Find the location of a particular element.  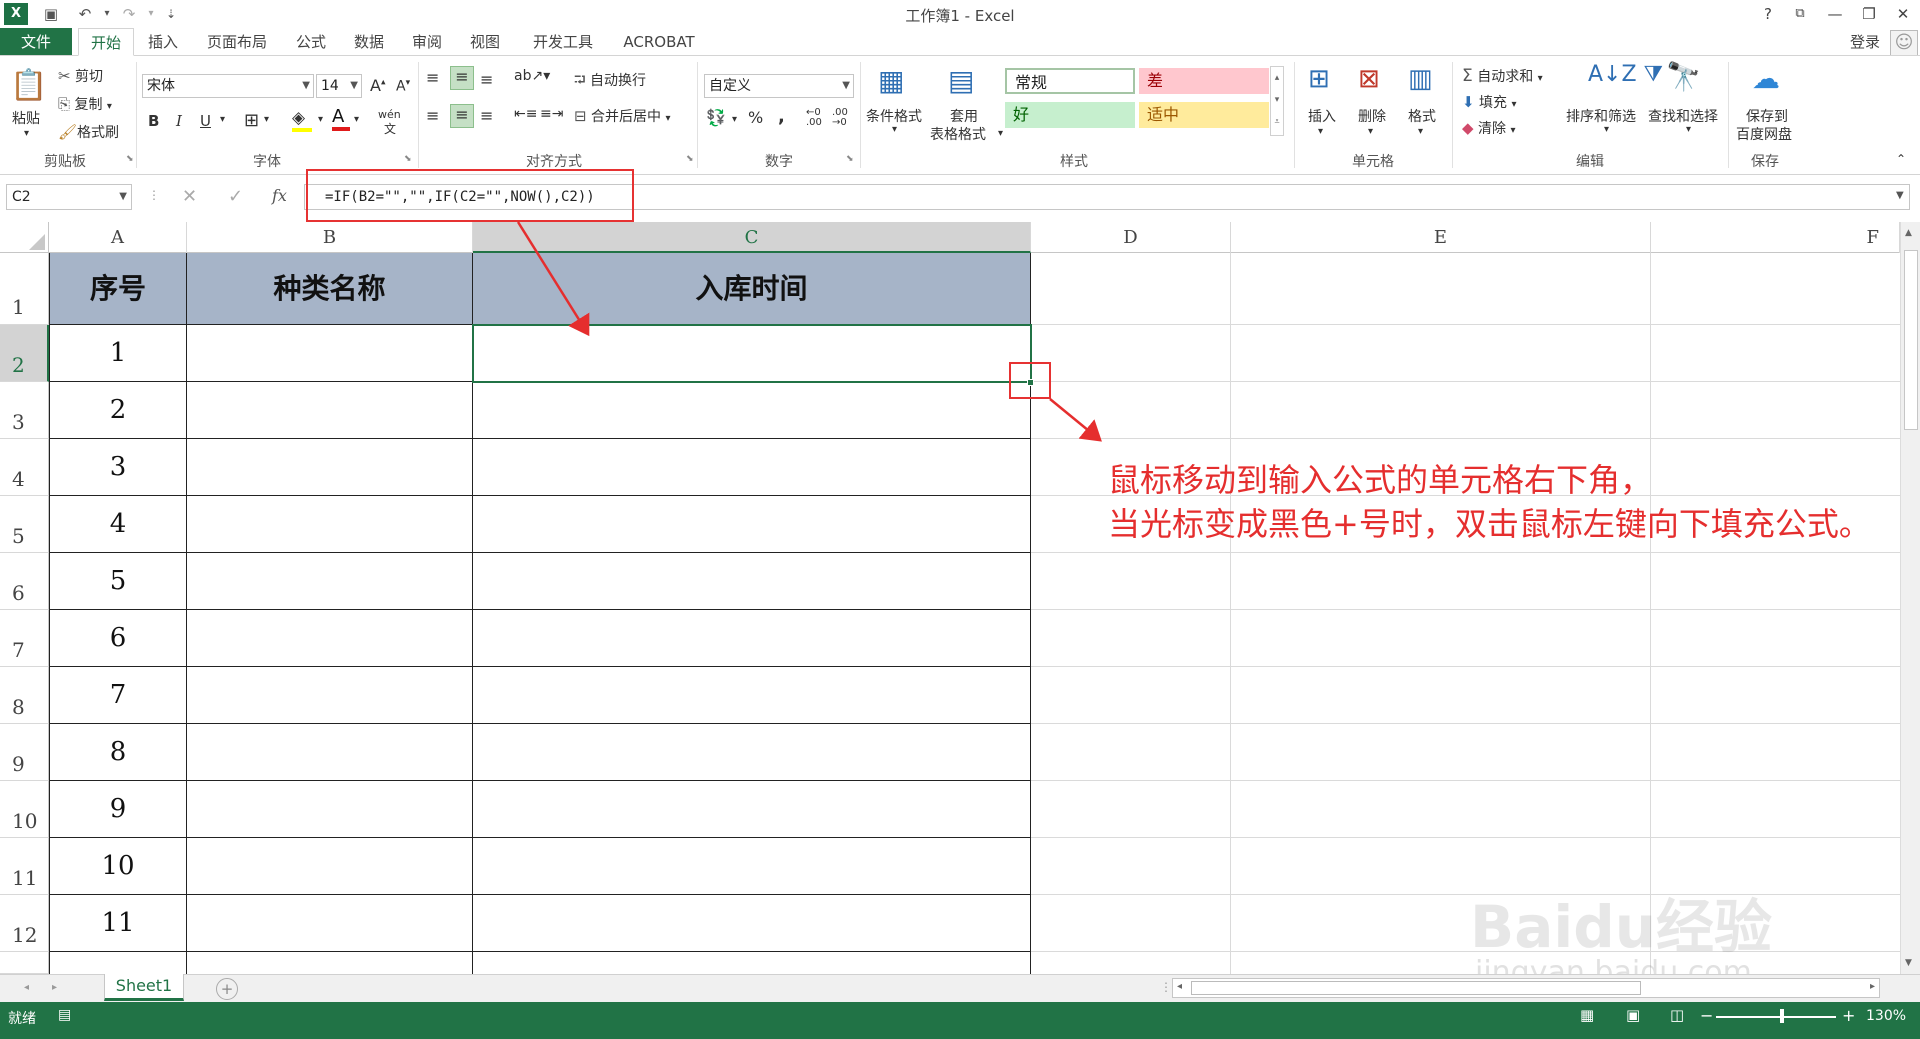

sort-filter-button: 排序和筛选 is located at coordinates (1601, 116).